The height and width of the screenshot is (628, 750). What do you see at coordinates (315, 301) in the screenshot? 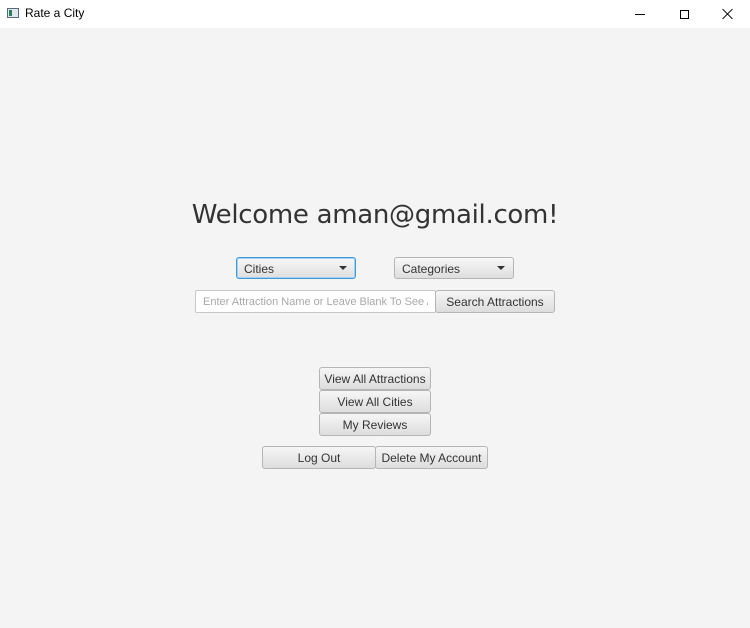
I see `attraction-search-input` at bounding box center [315, 301].